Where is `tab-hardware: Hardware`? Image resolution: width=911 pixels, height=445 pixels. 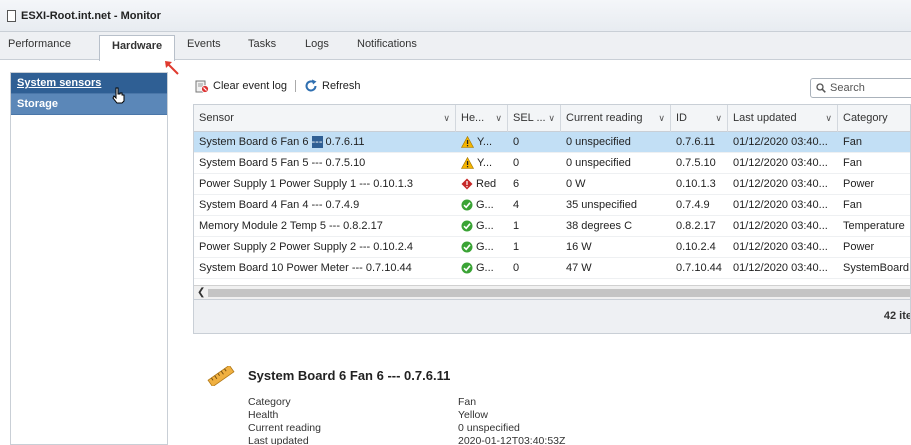
tab-hardware: Hardware is located at coordinates (137, 48).